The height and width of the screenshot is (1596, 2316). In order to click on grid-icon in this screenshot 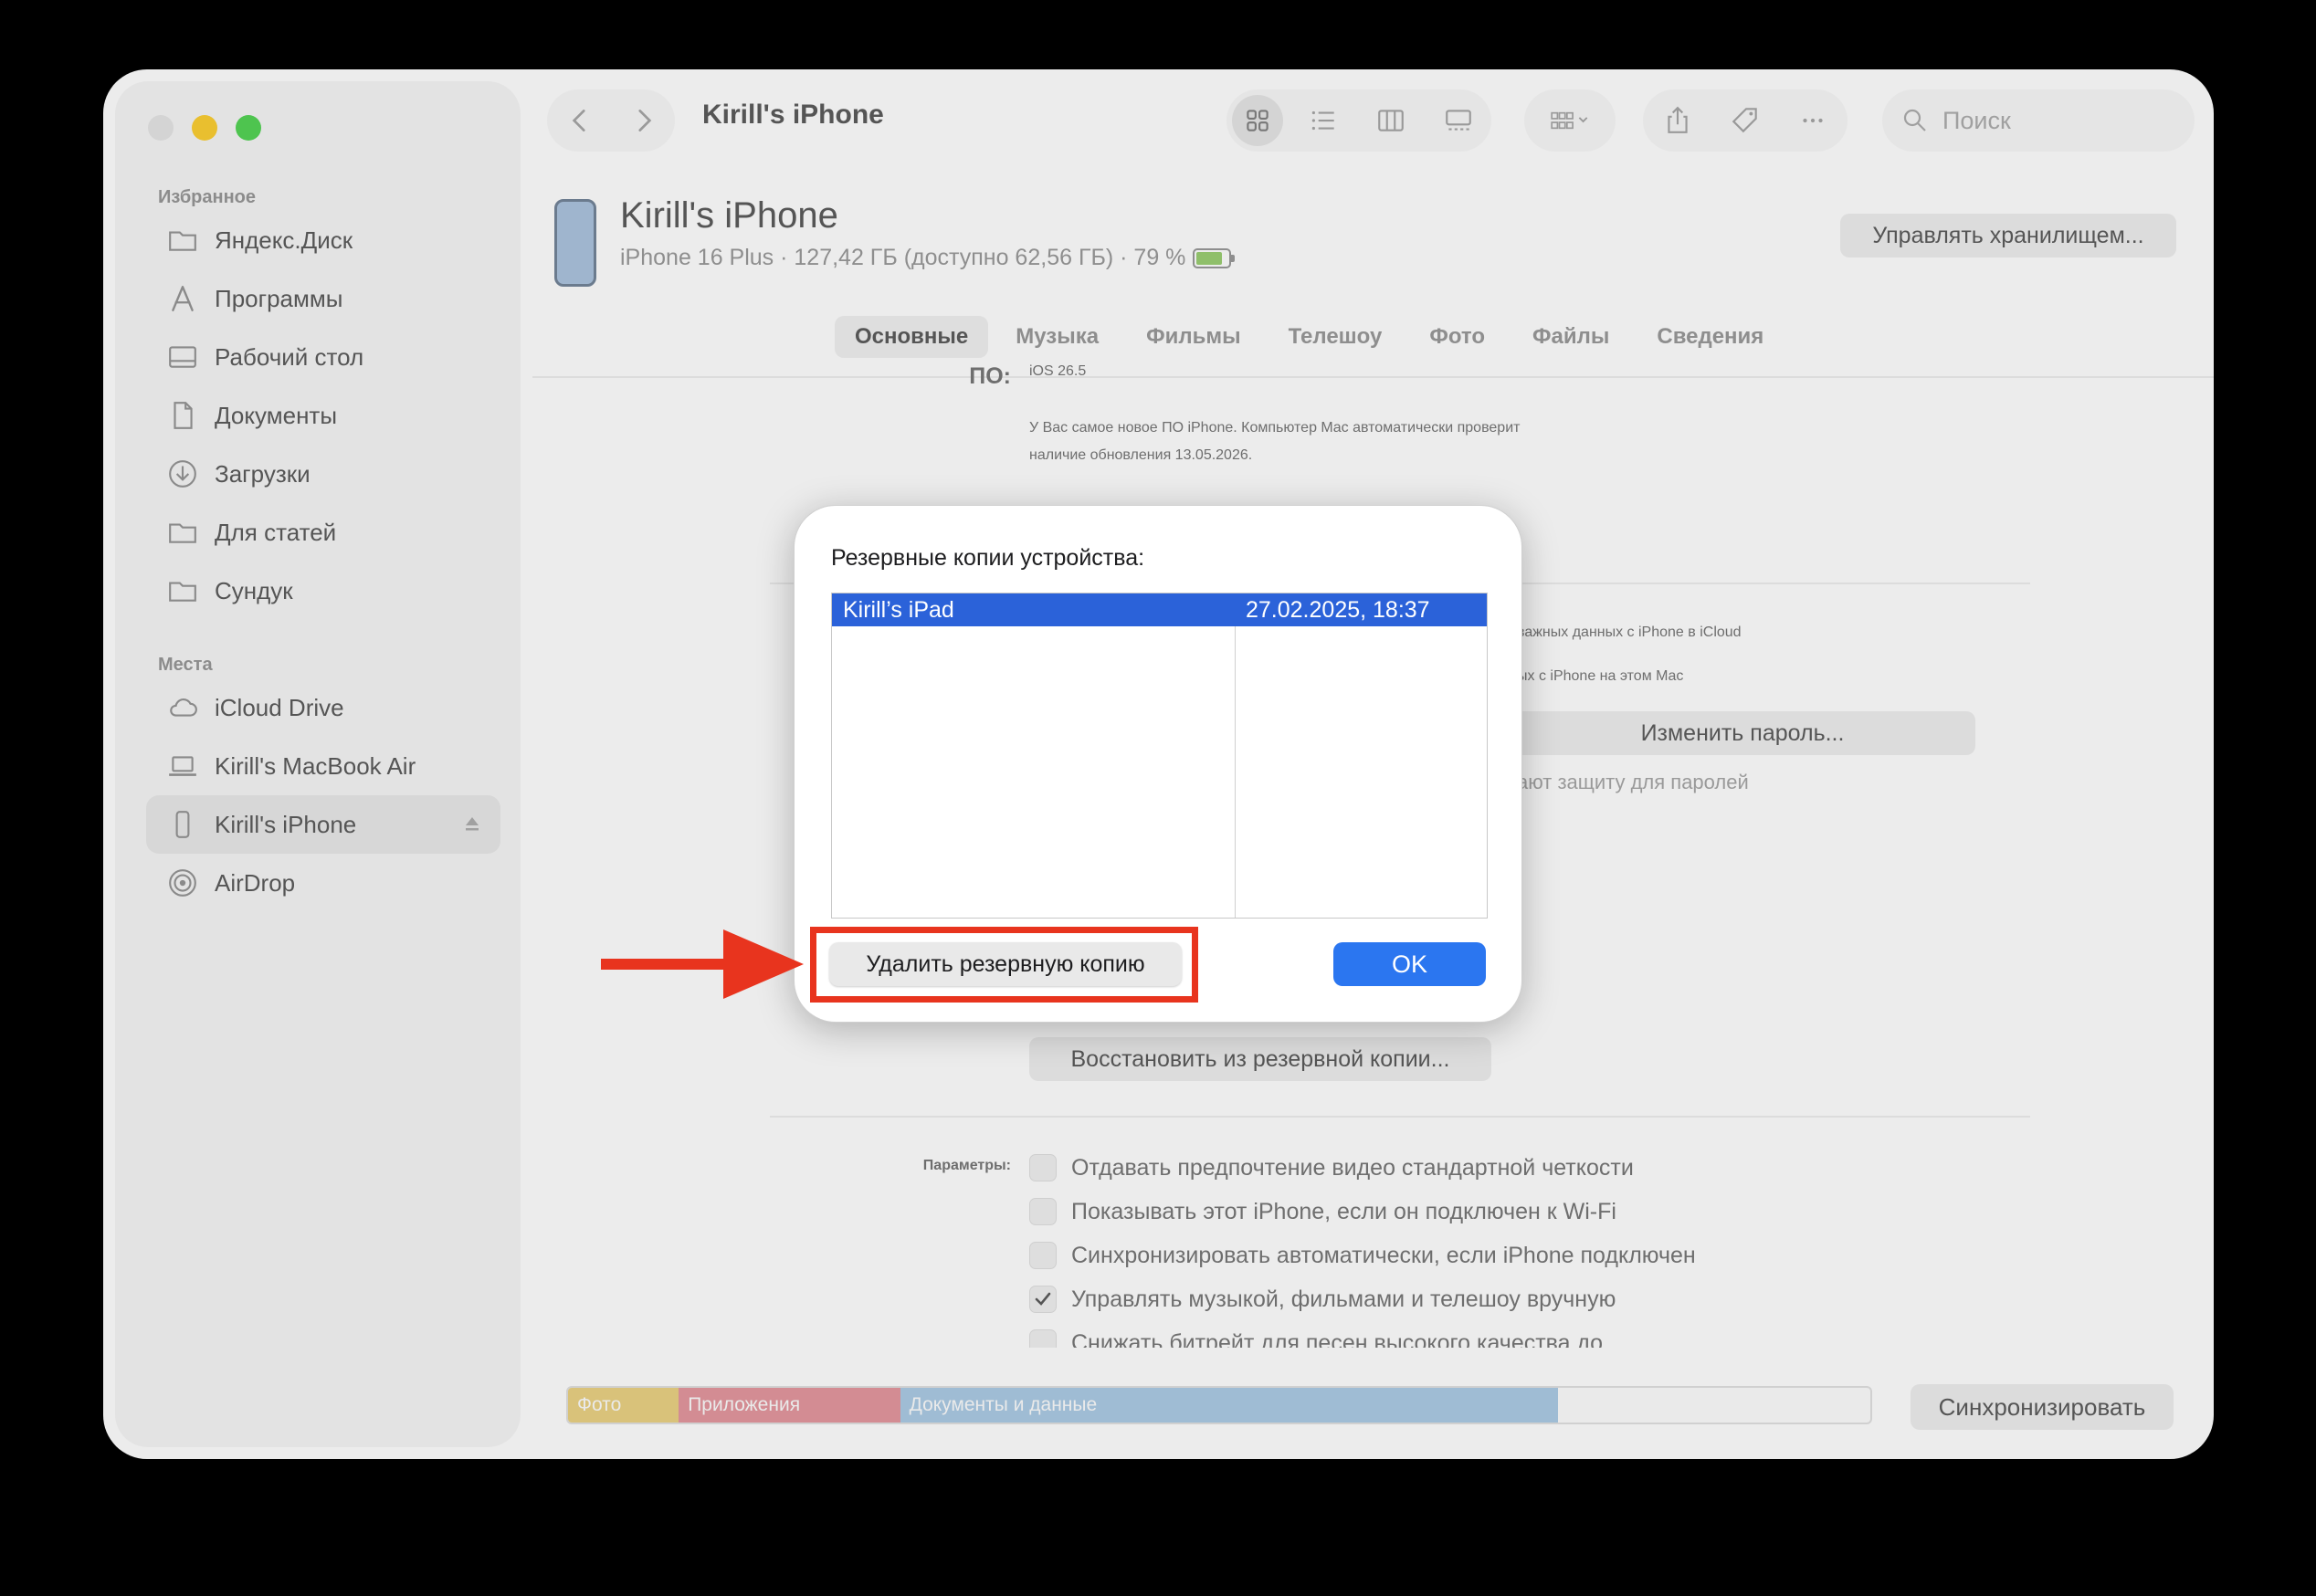, I will do `click(1258, 120)`.